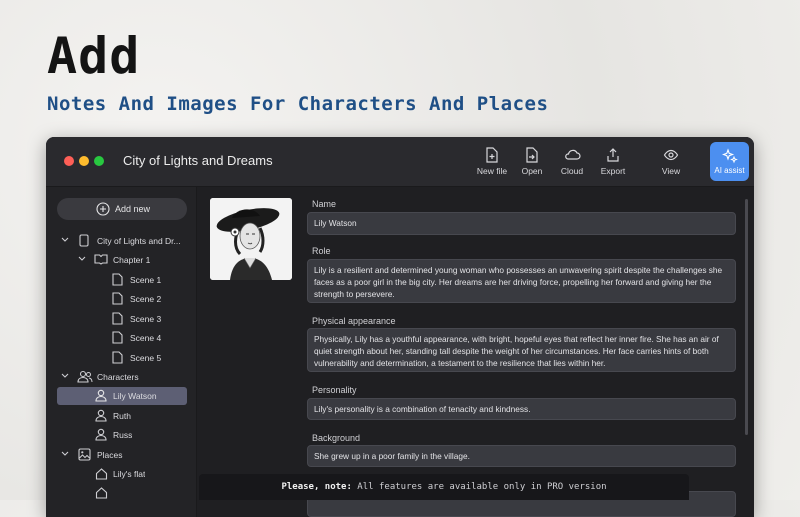 The height and width of the screenshot is (517, 800). Describe the element at coordinates (103, 209) in the screenshot. I see `plus-circle-icon` at that location.